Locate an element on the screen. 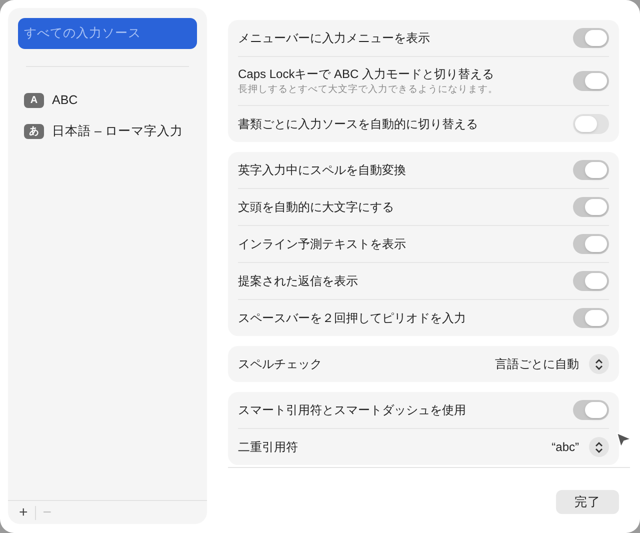  setting-label: インライン予測テキストを表示 is located at coordinates (322, 244).